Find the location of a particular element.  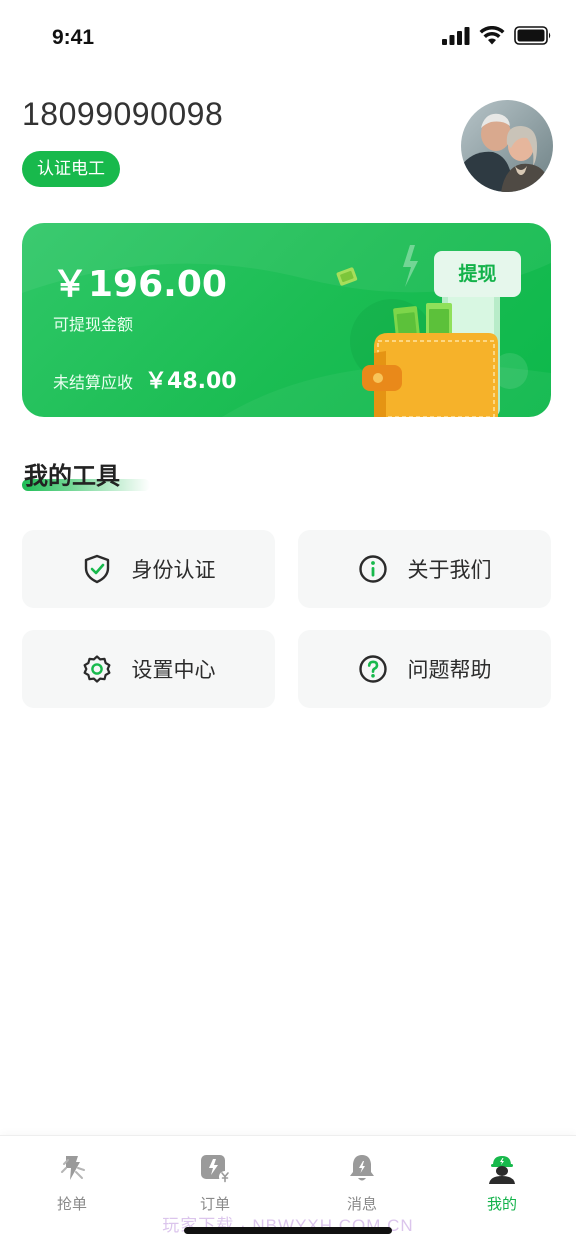

tool-label: 身份认证 is located at coordinates (173, 570).